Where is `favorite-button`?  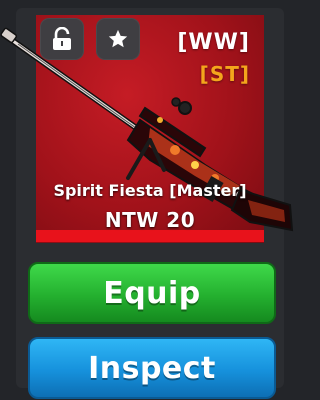
favorite-button is located at coordinates (118, 39).